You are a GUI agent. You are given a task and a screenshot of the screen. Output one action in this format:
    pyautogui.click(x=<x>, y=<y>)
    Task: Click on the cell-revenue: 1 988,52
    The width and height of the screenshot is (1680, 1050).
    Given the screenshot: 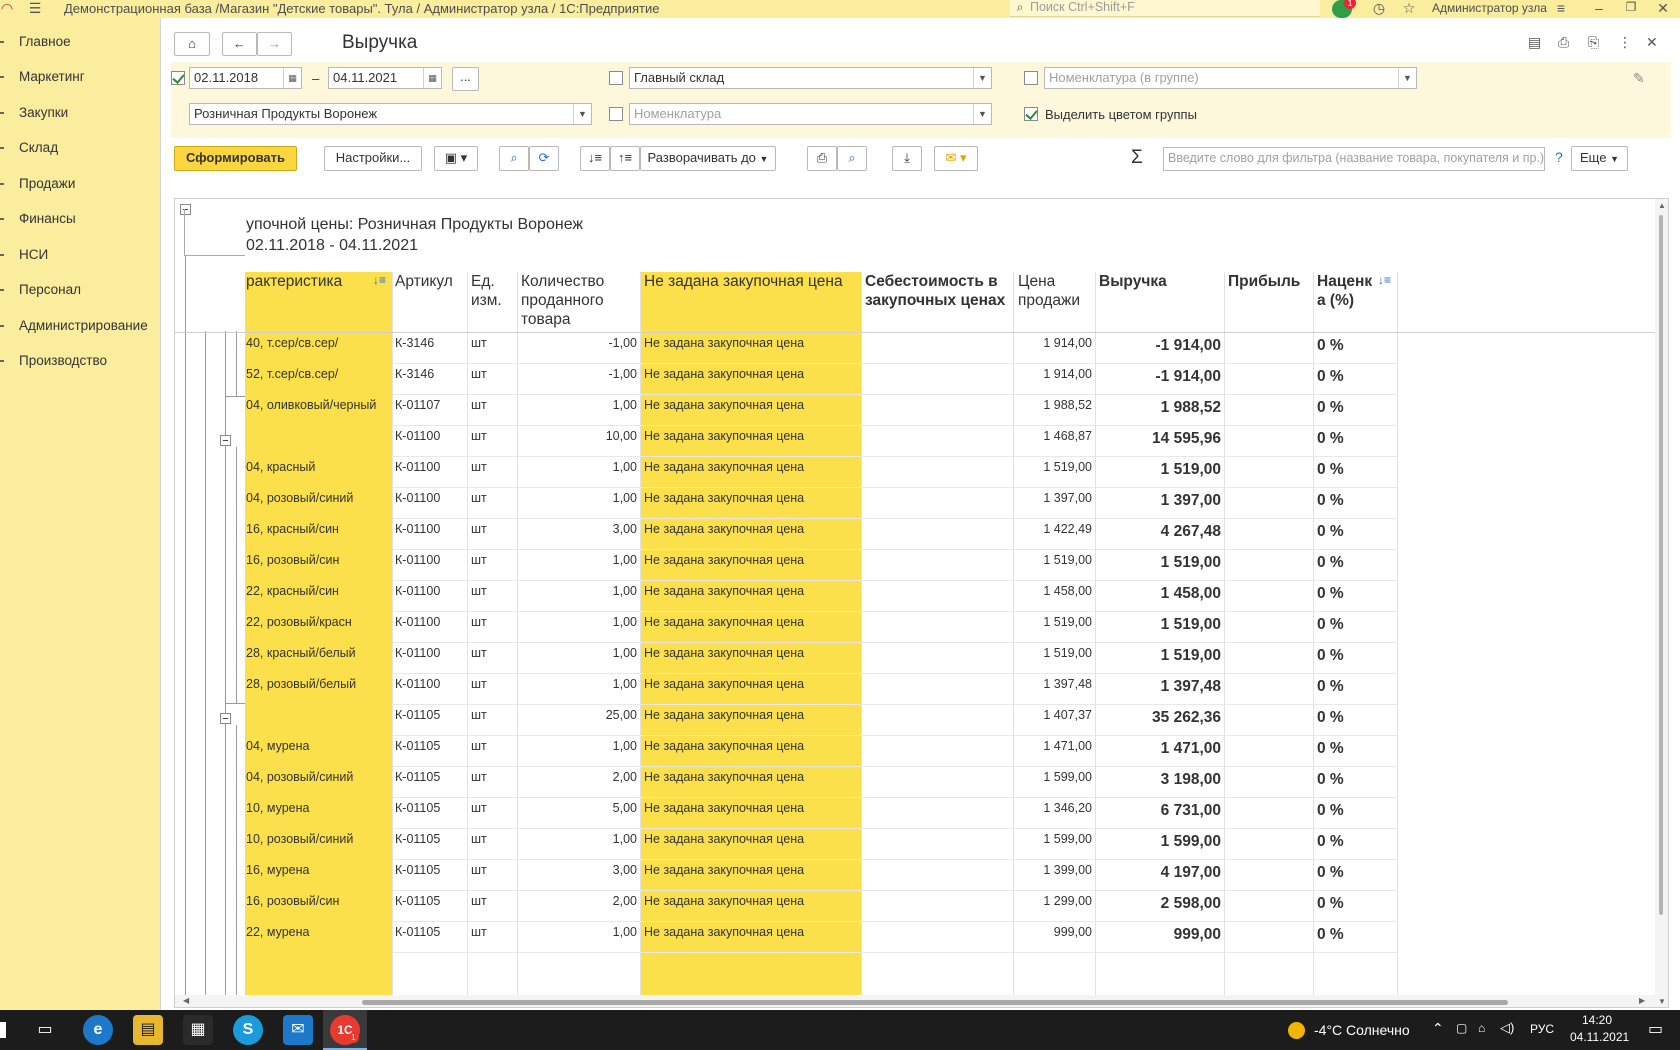 What is the action you would take?
    pyautogui.click(x=1160, y=408)
    